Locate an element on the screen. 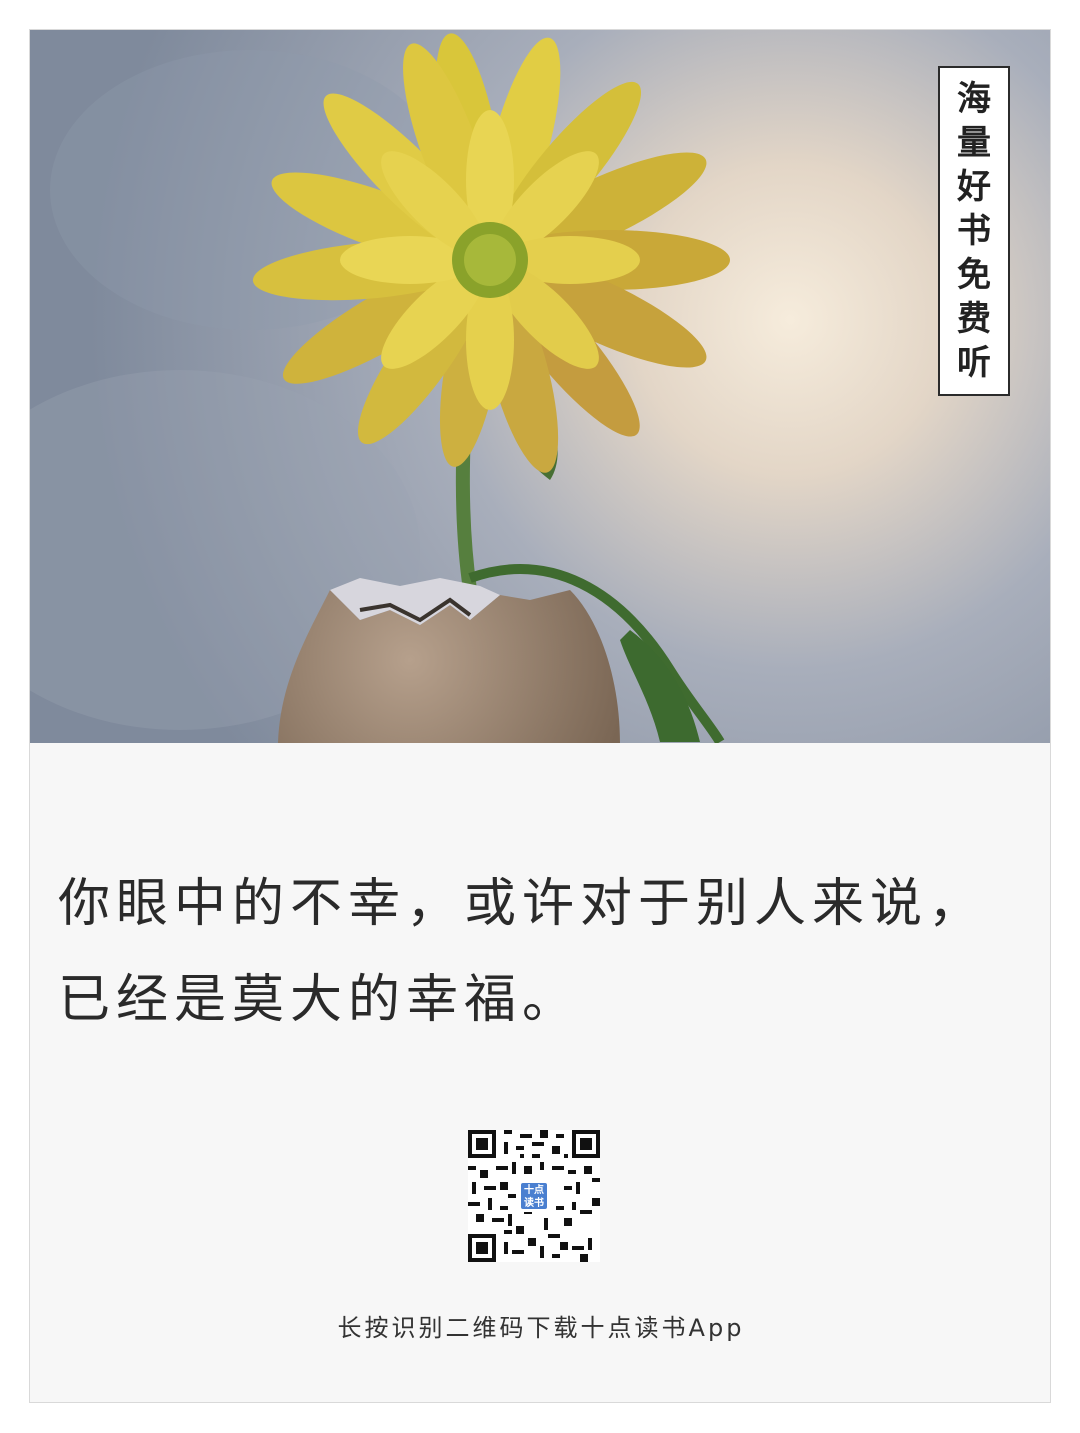  qr-code-icon: 十点读书 is located at coordinates (534, 1196).